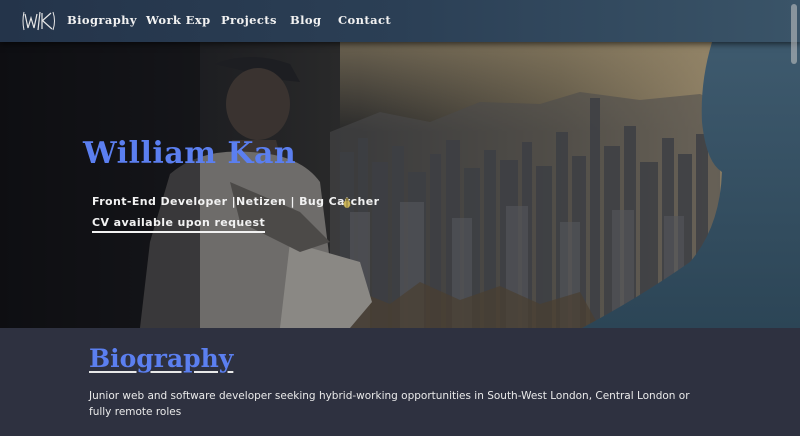 The image size is (800, 436). I want to click on top-navbar: Biography Work Exp Projects Blog Contact, so click(400, 21).